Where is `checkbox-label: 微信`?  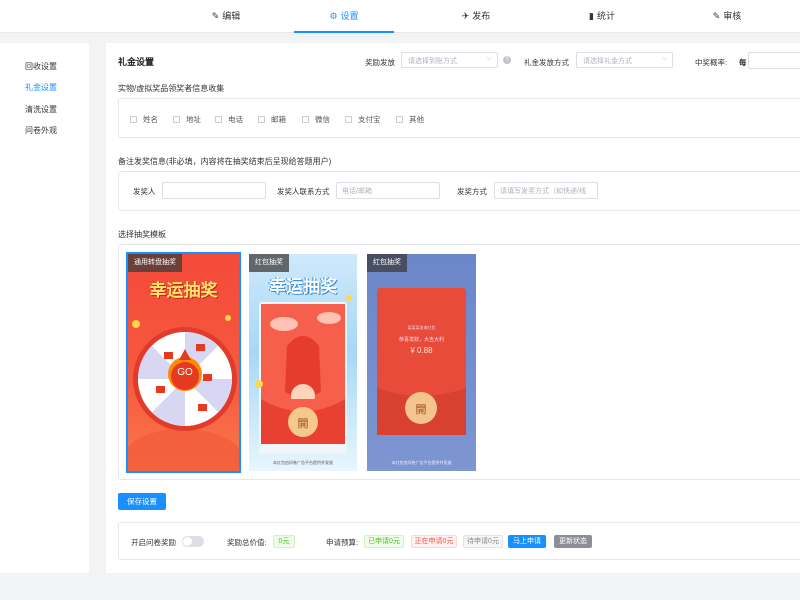 checkbox-label: 微信 is located at coordinates (322, 119).